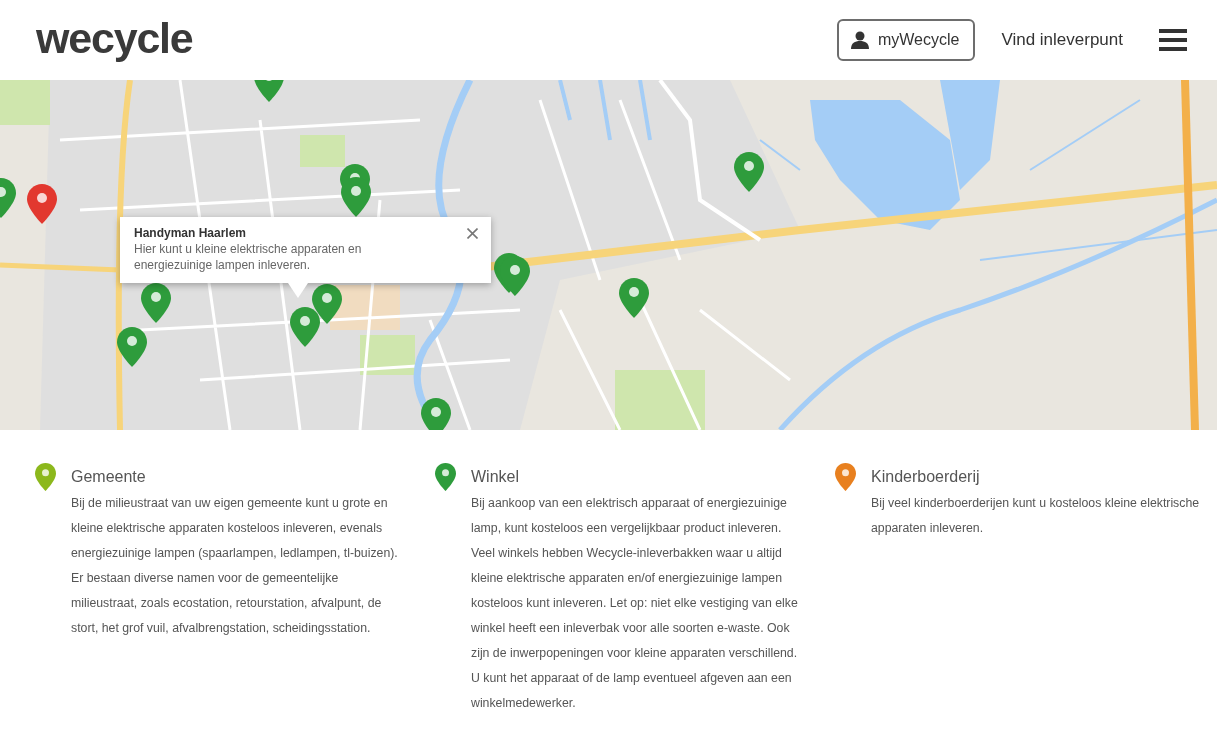 This screenshot has width=1217, height=738. What do you see at coordinates (512, 274) in the screenshot?
I see `map-pins-icon` at bounding box center [512, 274].